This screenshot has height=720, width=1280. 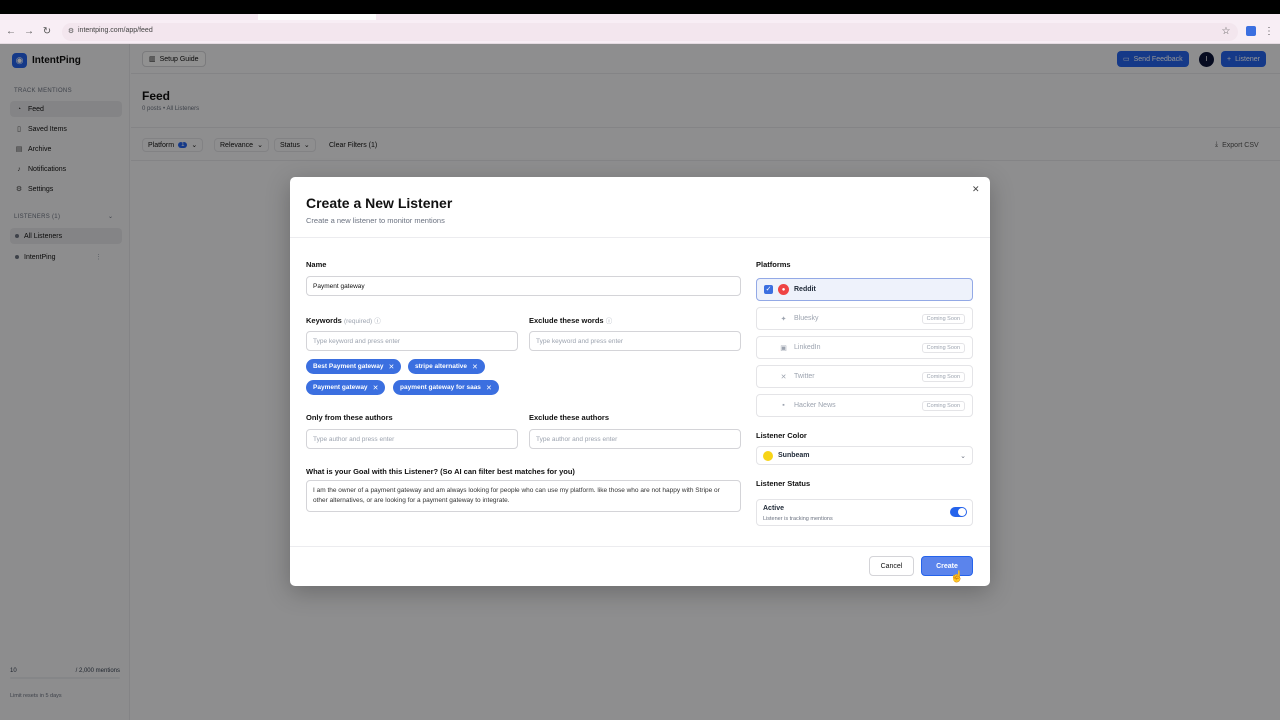 I want to click on url-field: ⚙ intentping.com/app/feed, so click(x=650, y=32).